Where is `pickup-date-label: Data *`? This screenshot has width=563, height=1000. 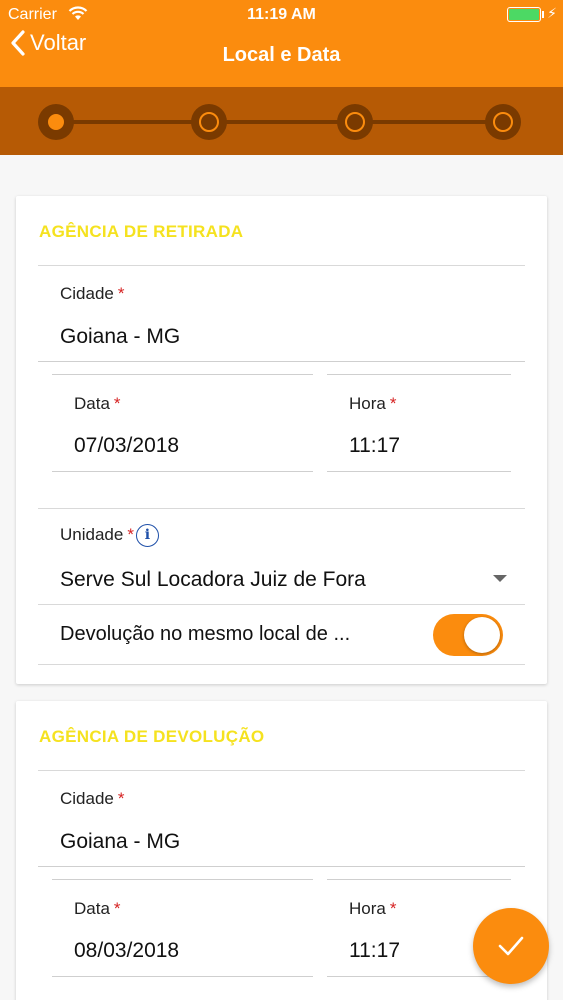 pickup-date-label: Data * is located at coordinates (97, 403).